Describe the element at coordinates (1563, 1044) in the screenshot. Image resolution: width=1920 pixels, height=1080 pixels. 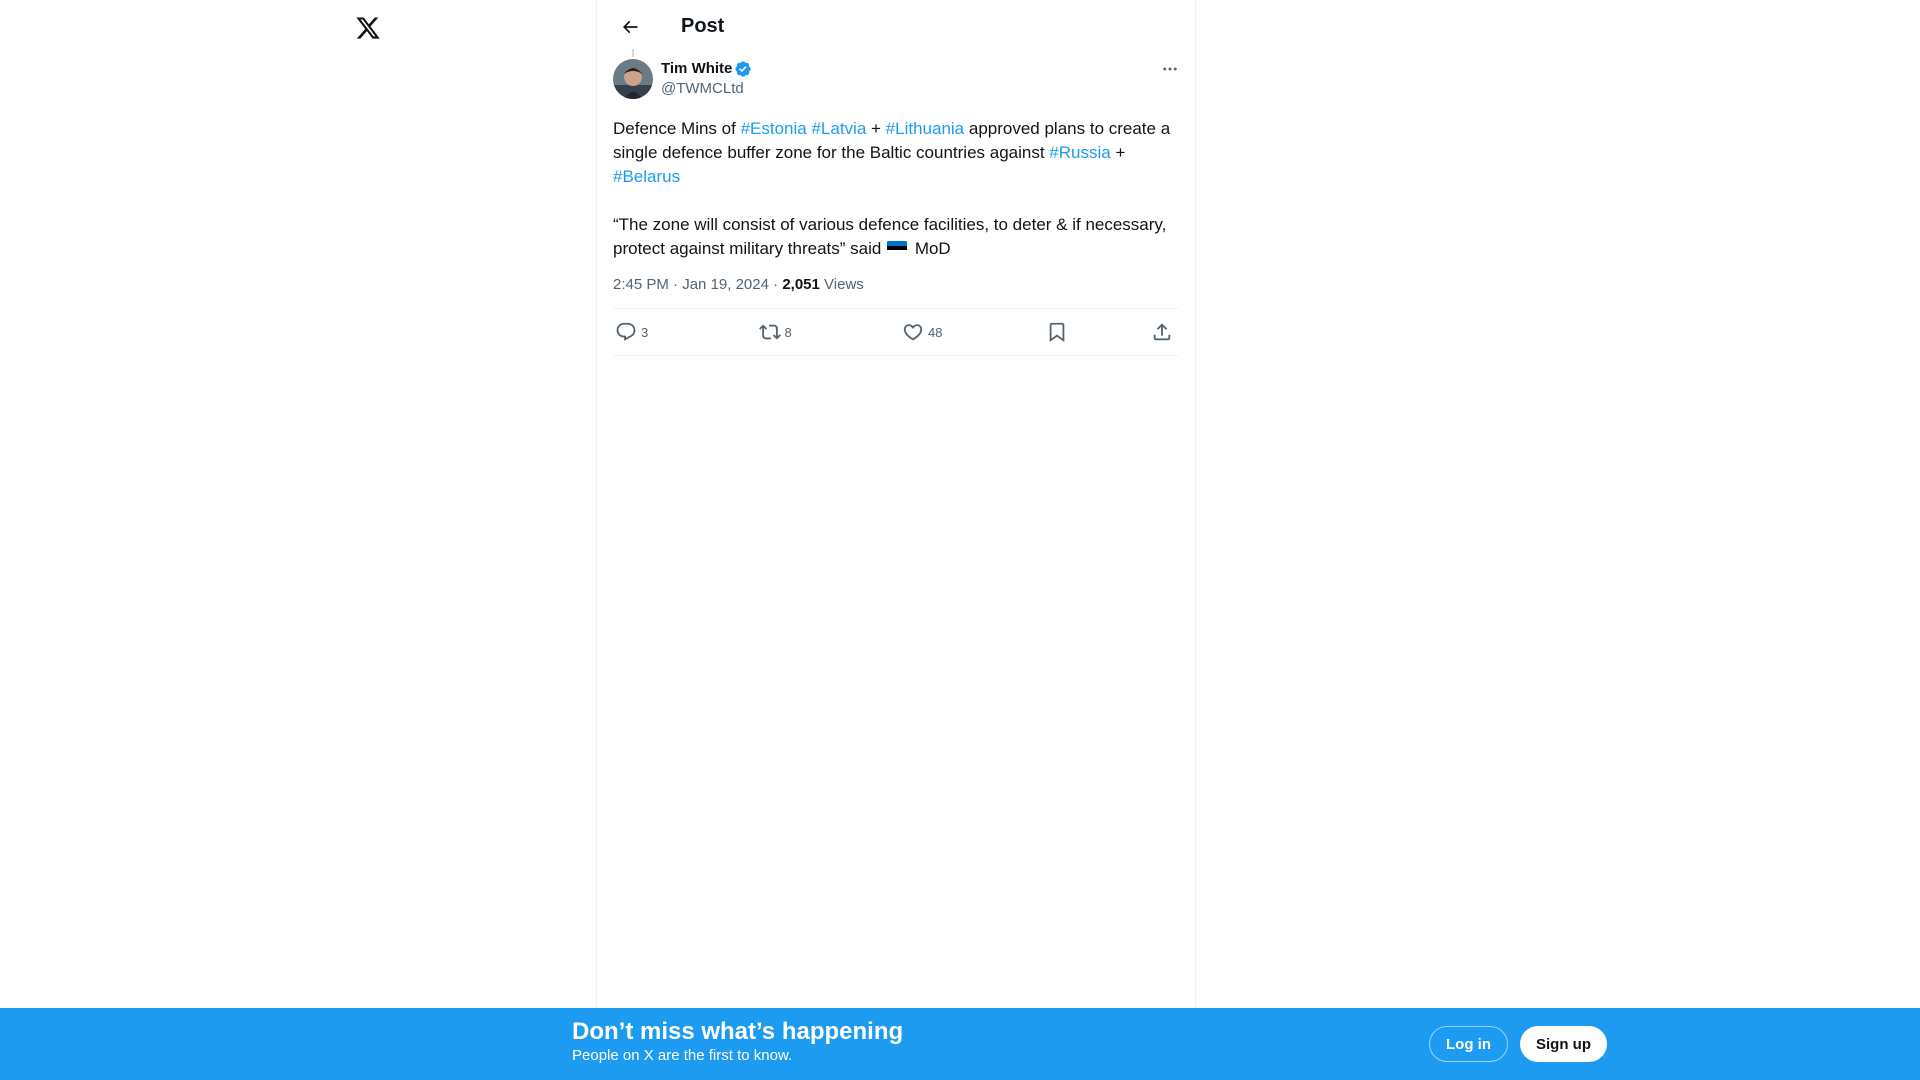
I see `signup-button: Sign up` at that location.